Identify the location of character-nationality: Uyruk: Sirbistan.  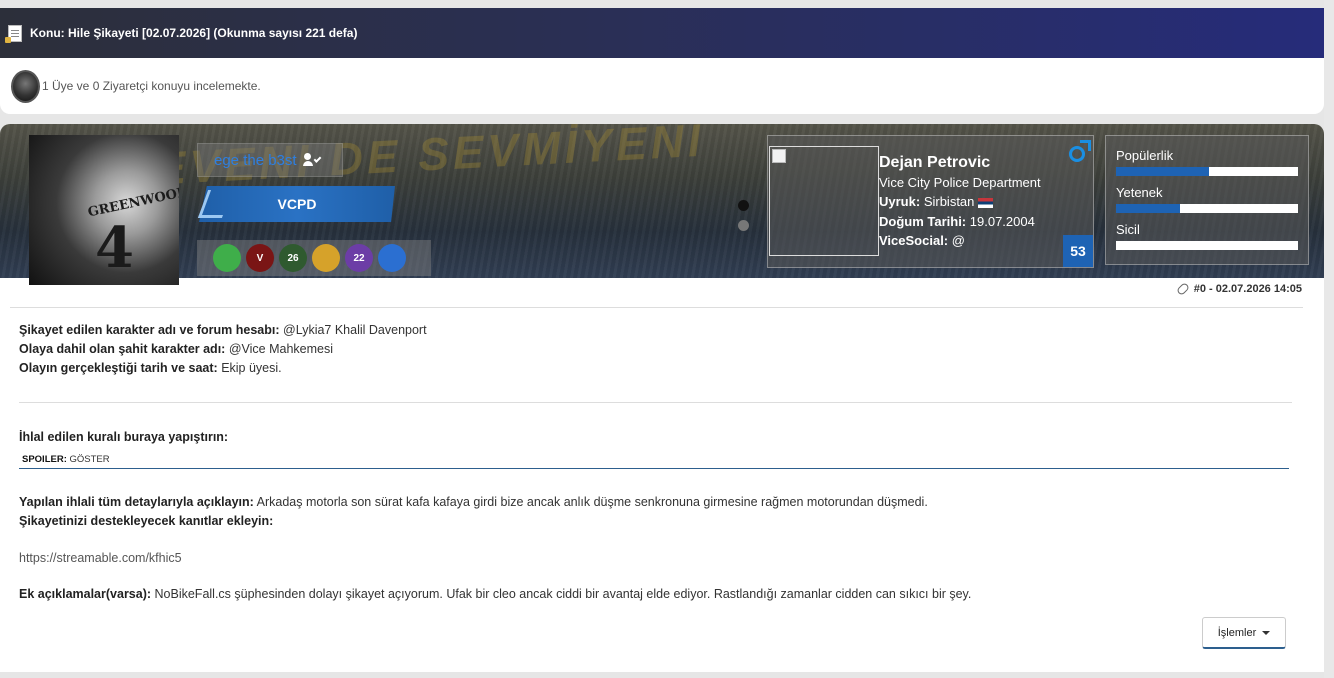
(936, 201).